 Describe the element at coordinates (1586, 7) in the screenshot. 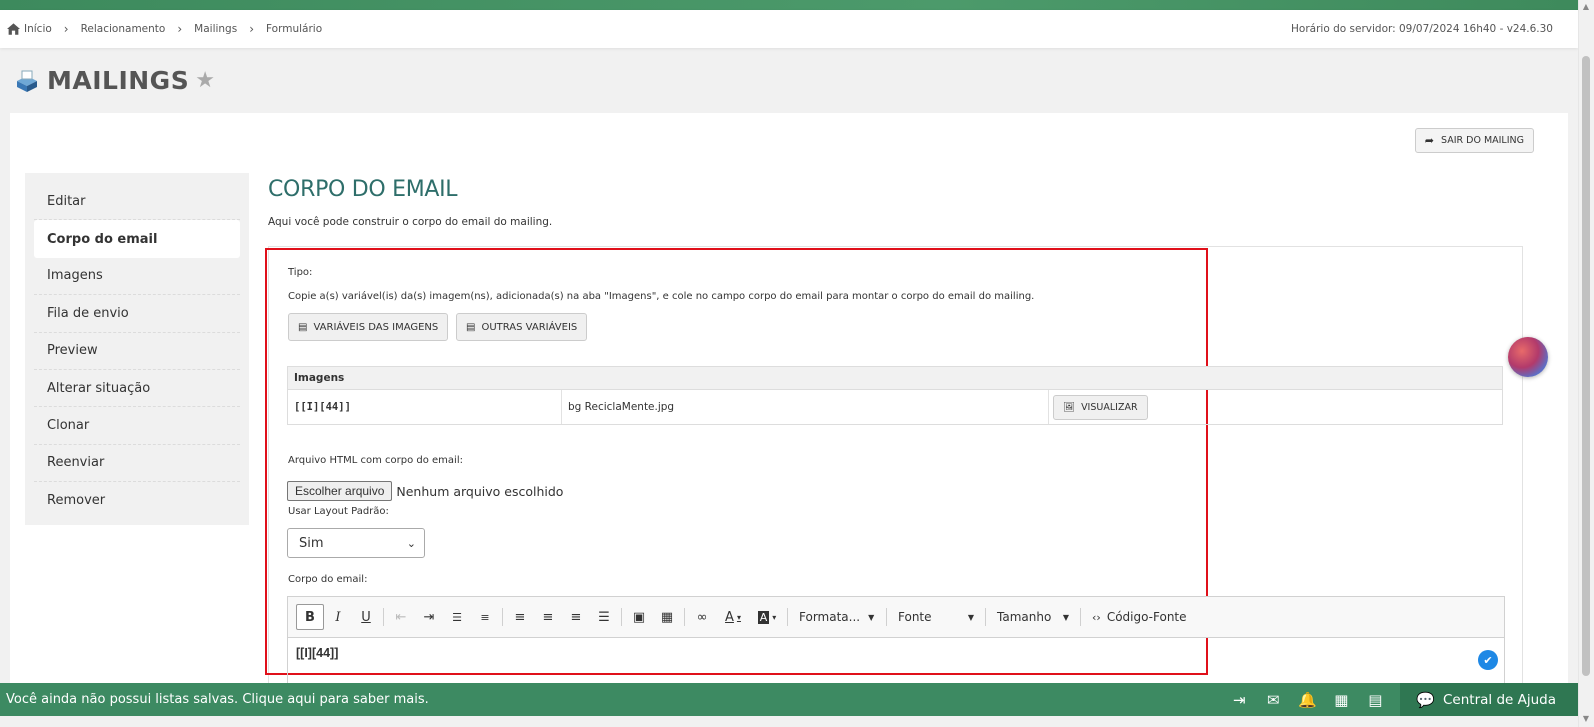

I see `scroll-up-icon: ▲` at that location.